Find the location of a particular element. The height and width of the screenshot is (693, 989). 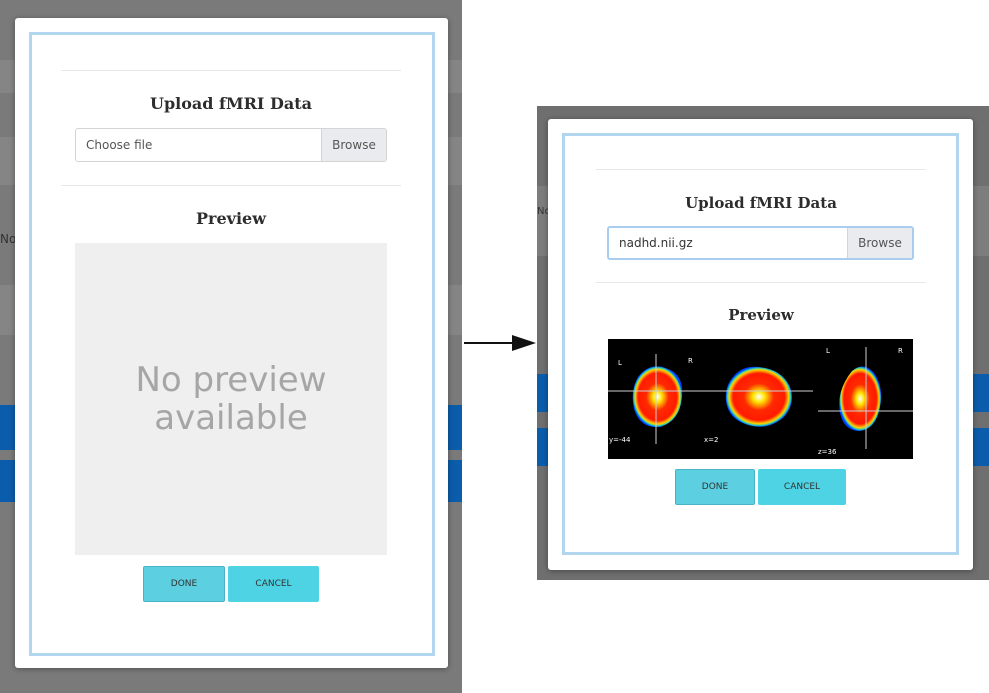

coord-label: x=2 is located at coordinates (711, 440).